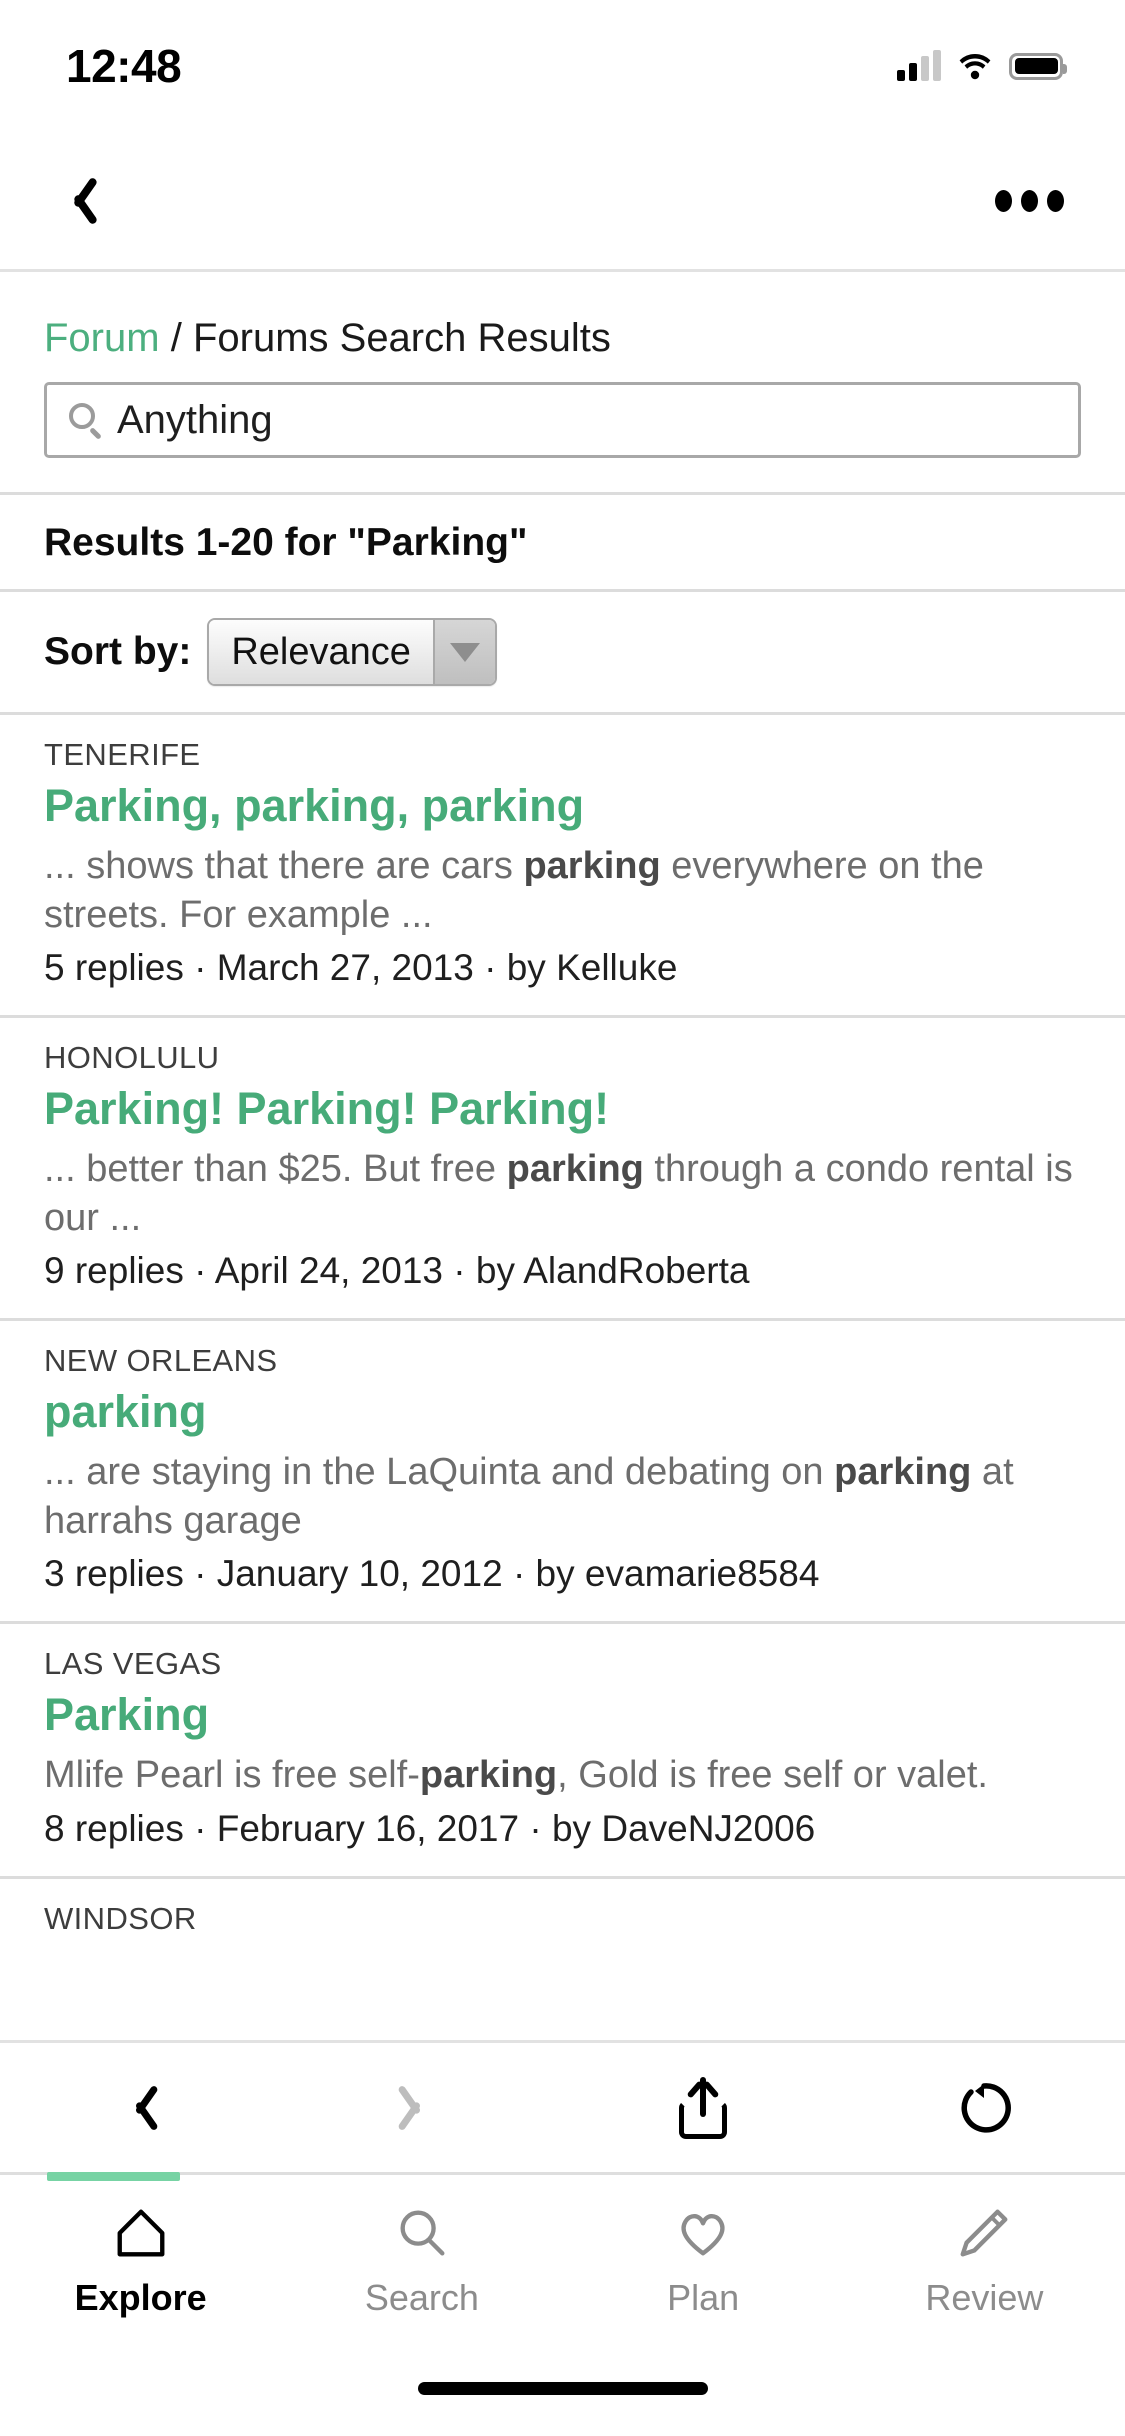  What do you see at coordinates (984, 2233) in the screenshot?
I see `pencil-icon` at bounding box center [984, 2233].